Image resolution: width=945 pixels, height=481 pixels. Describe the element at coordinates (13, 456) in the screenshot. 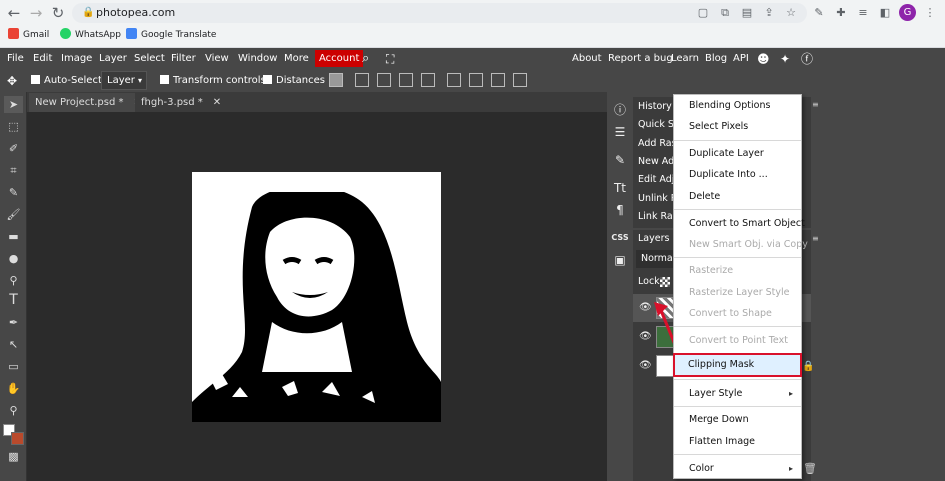

I see `quick-mask-icon: ▩` at that location.